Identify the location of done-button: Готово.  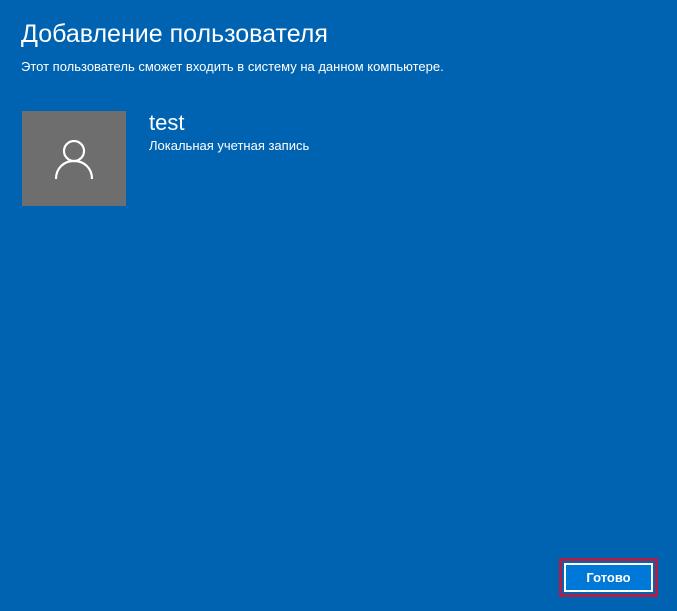
(608, 577).